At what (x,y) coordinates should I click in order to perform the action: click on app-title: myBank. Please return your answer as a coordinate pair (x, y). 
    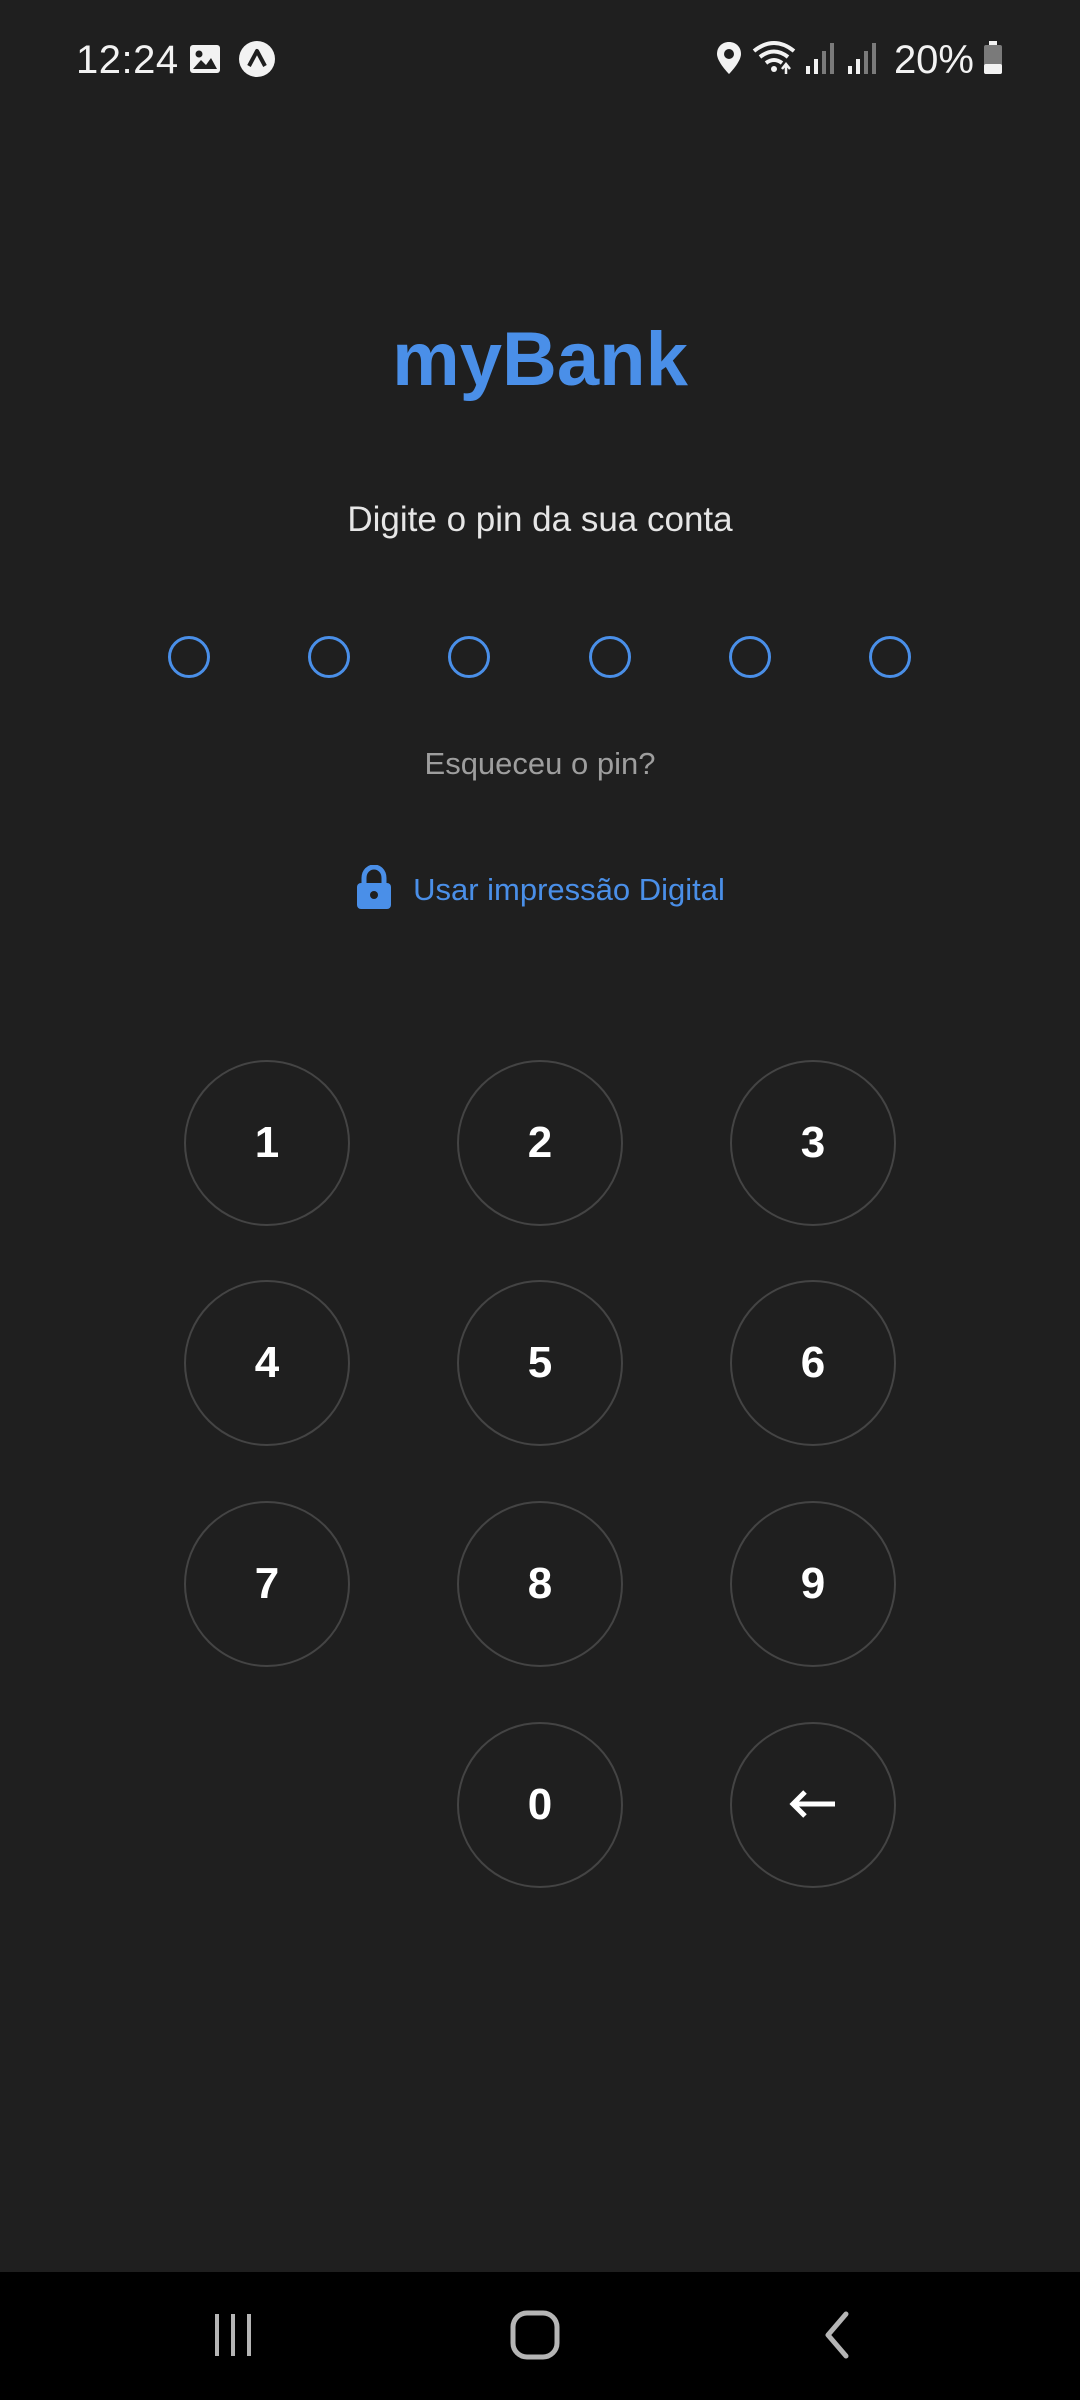
    Looking at the image, I should click on (540, 359).